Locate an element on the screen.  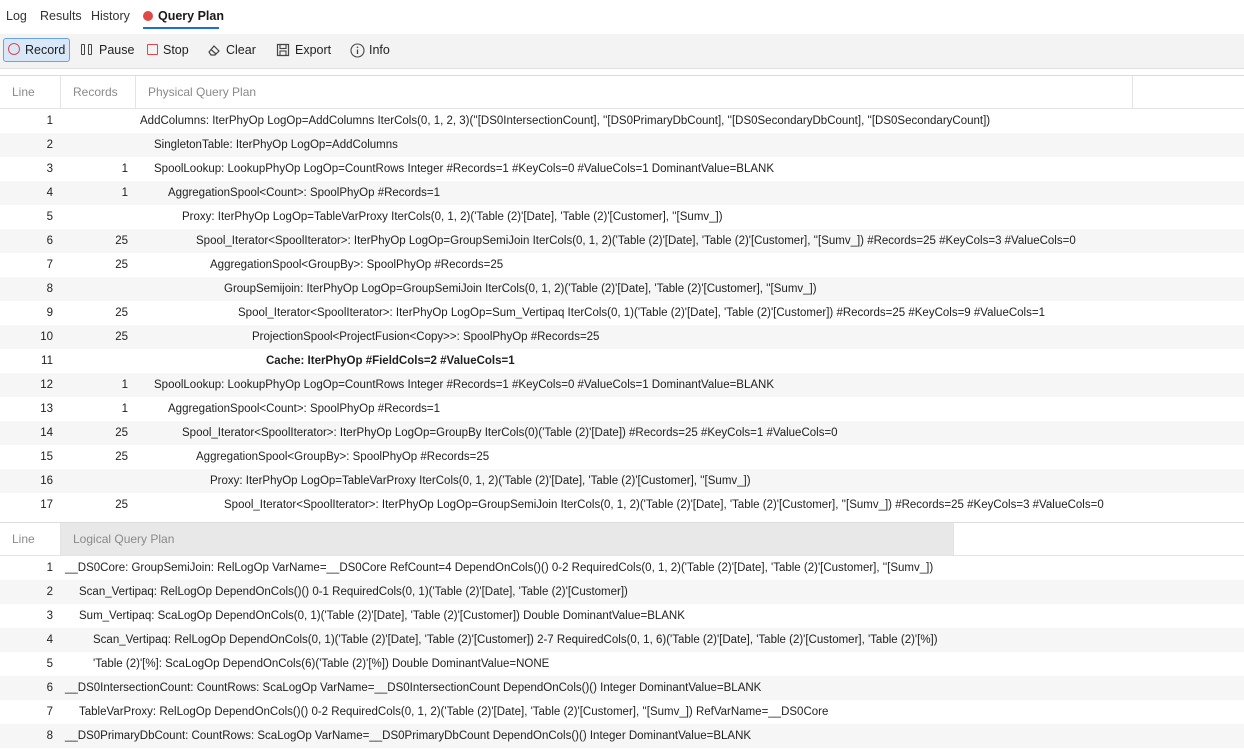
line-number: 14 is located at coordinates (46, 433).